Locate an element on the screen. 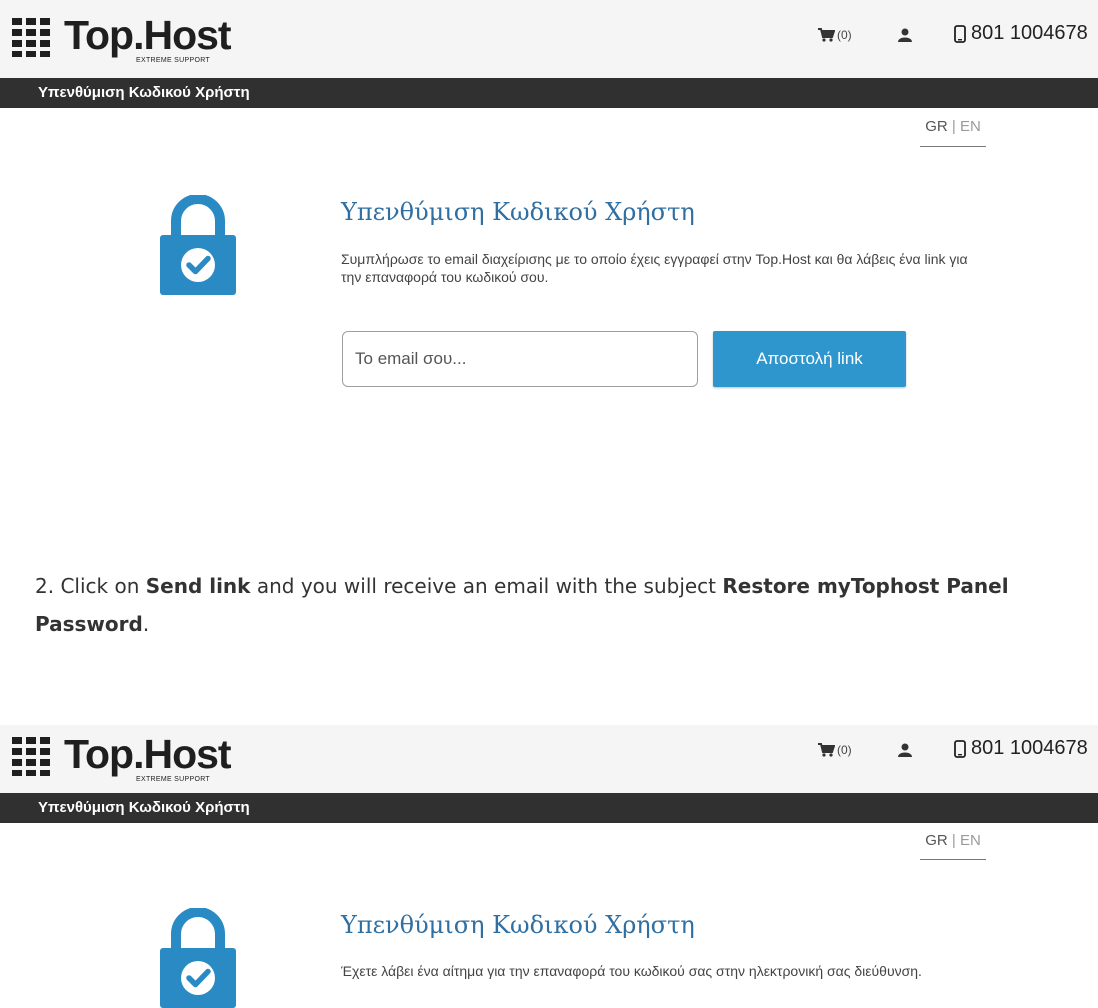 The image size is (1098, 1008). send-link-button: Αποστολή link is located at coordinates (809, 359).